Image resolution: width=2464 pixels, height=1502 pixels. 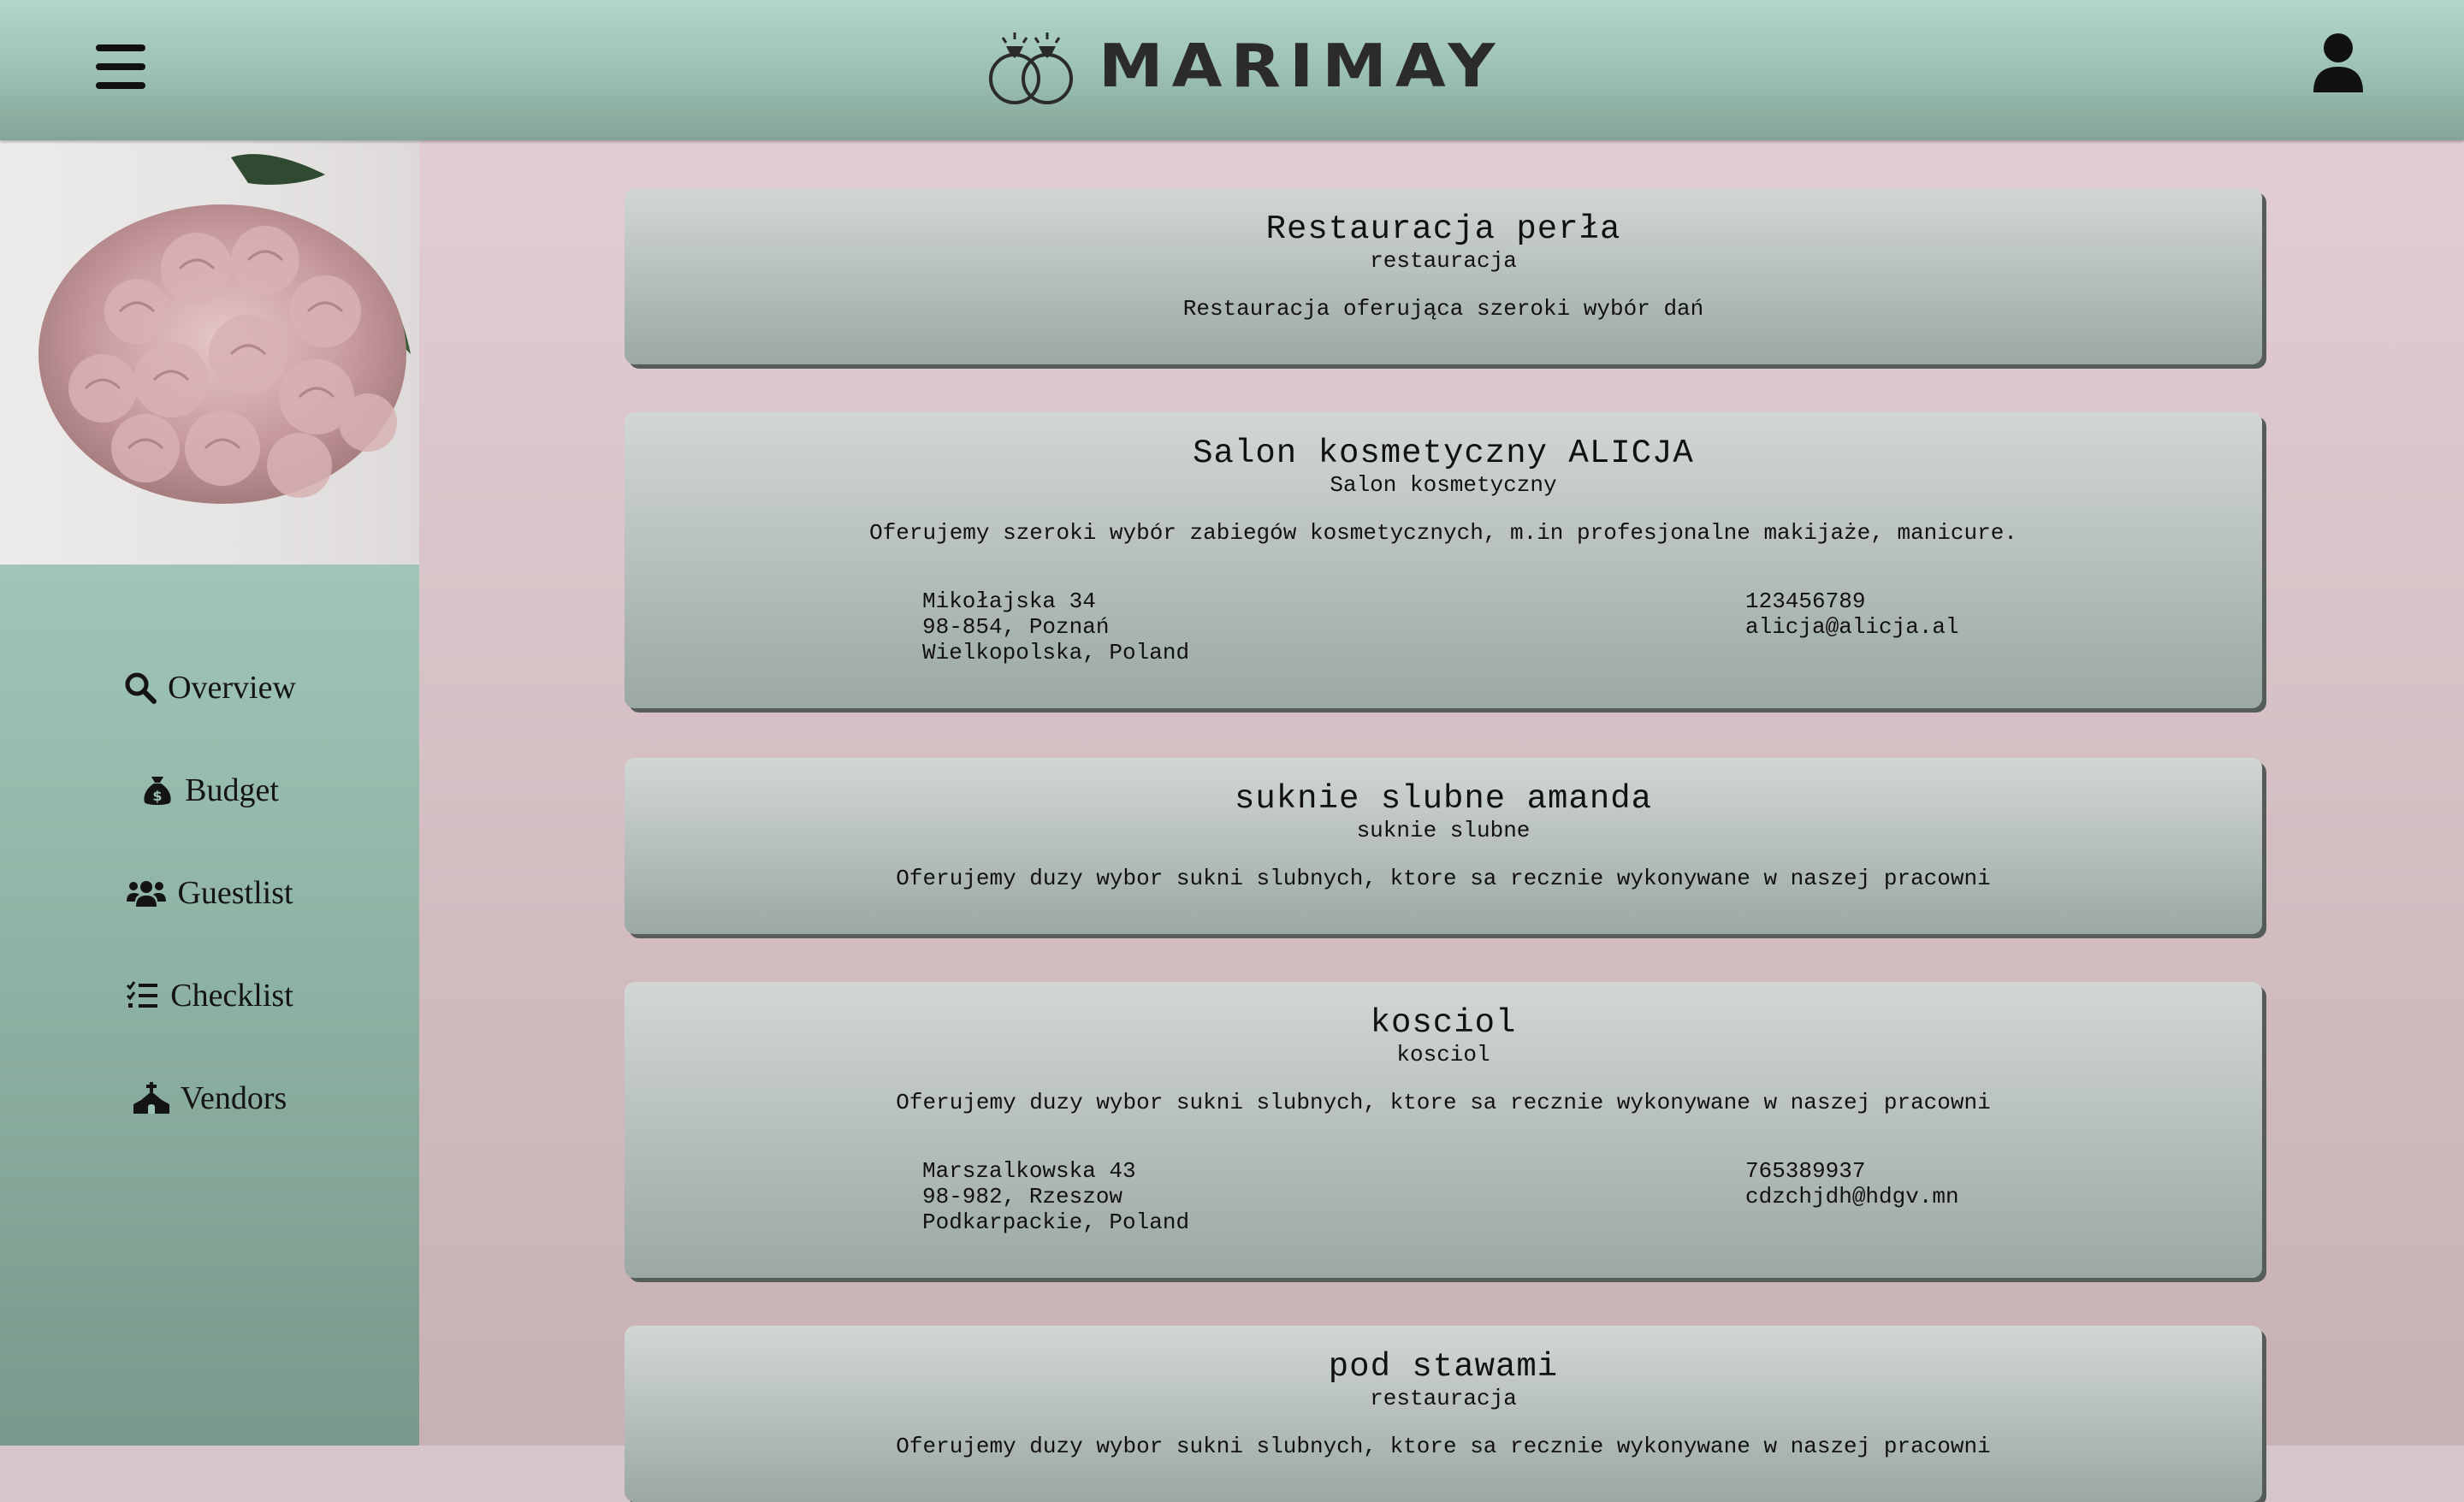 What do you see at coordinates (1009, 601) in the screenshot?
I see `address-street: Mikołajska 34` at bounding box center [1009, 601].